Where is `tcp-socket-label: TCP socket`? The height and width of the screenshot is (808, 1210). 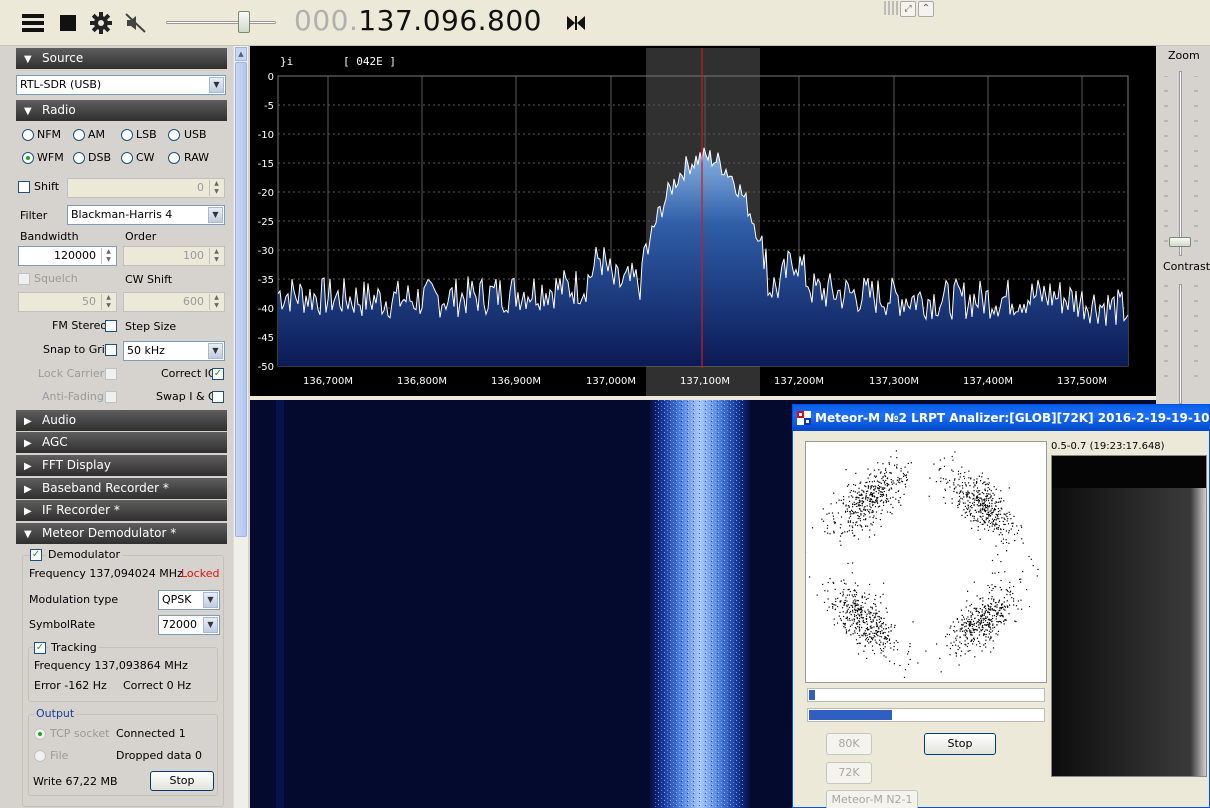 tcp-socket-label: TCP socket is located at coordinates (80, 733).